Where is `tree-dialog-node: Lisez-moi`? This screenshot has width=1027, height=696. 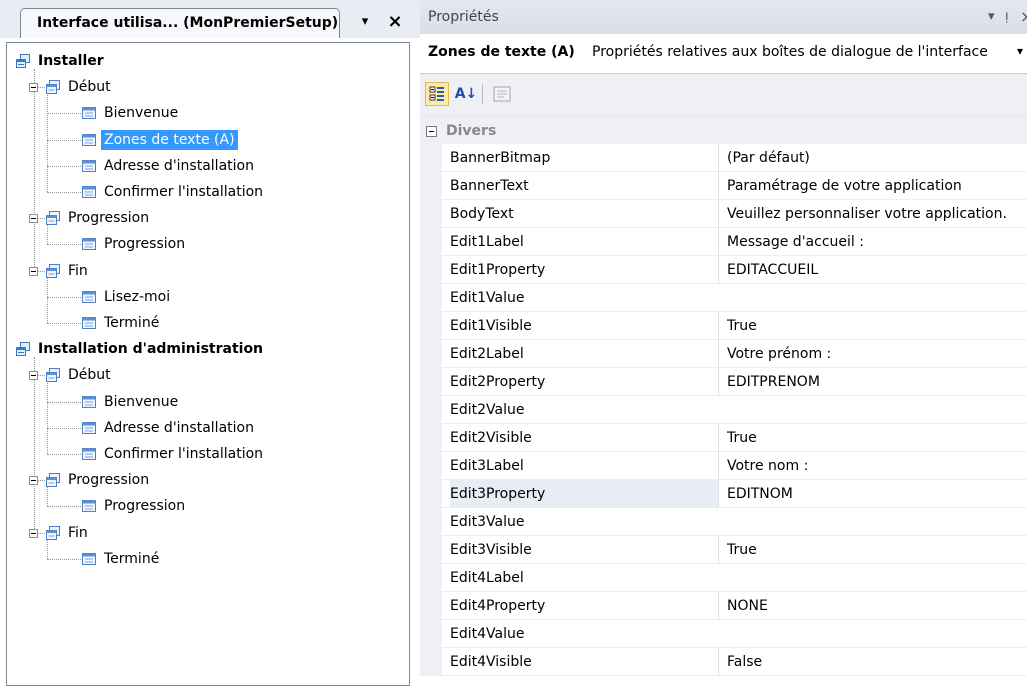
tree-dialog-node: Lisez-moi is located at coordinates (207, 297).